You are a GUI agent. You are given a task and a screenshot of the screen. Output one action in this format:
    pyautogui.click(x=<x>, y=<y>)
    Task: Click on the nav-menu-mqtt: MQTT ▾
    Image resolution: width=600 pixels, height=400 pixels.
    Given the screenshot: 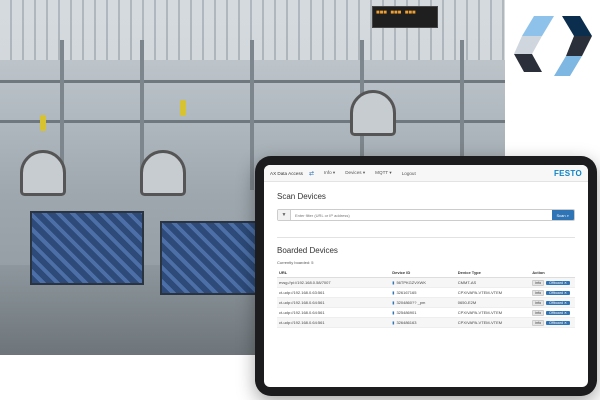 What is the action you would take?
    pyautogui.click(x=383, y=173)
    